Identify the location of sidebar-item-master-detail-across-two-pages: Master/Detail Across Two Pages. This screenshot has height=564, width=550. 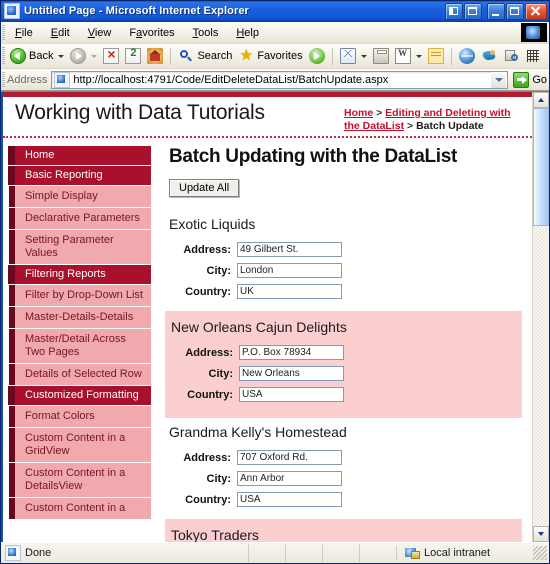
(80, 346).